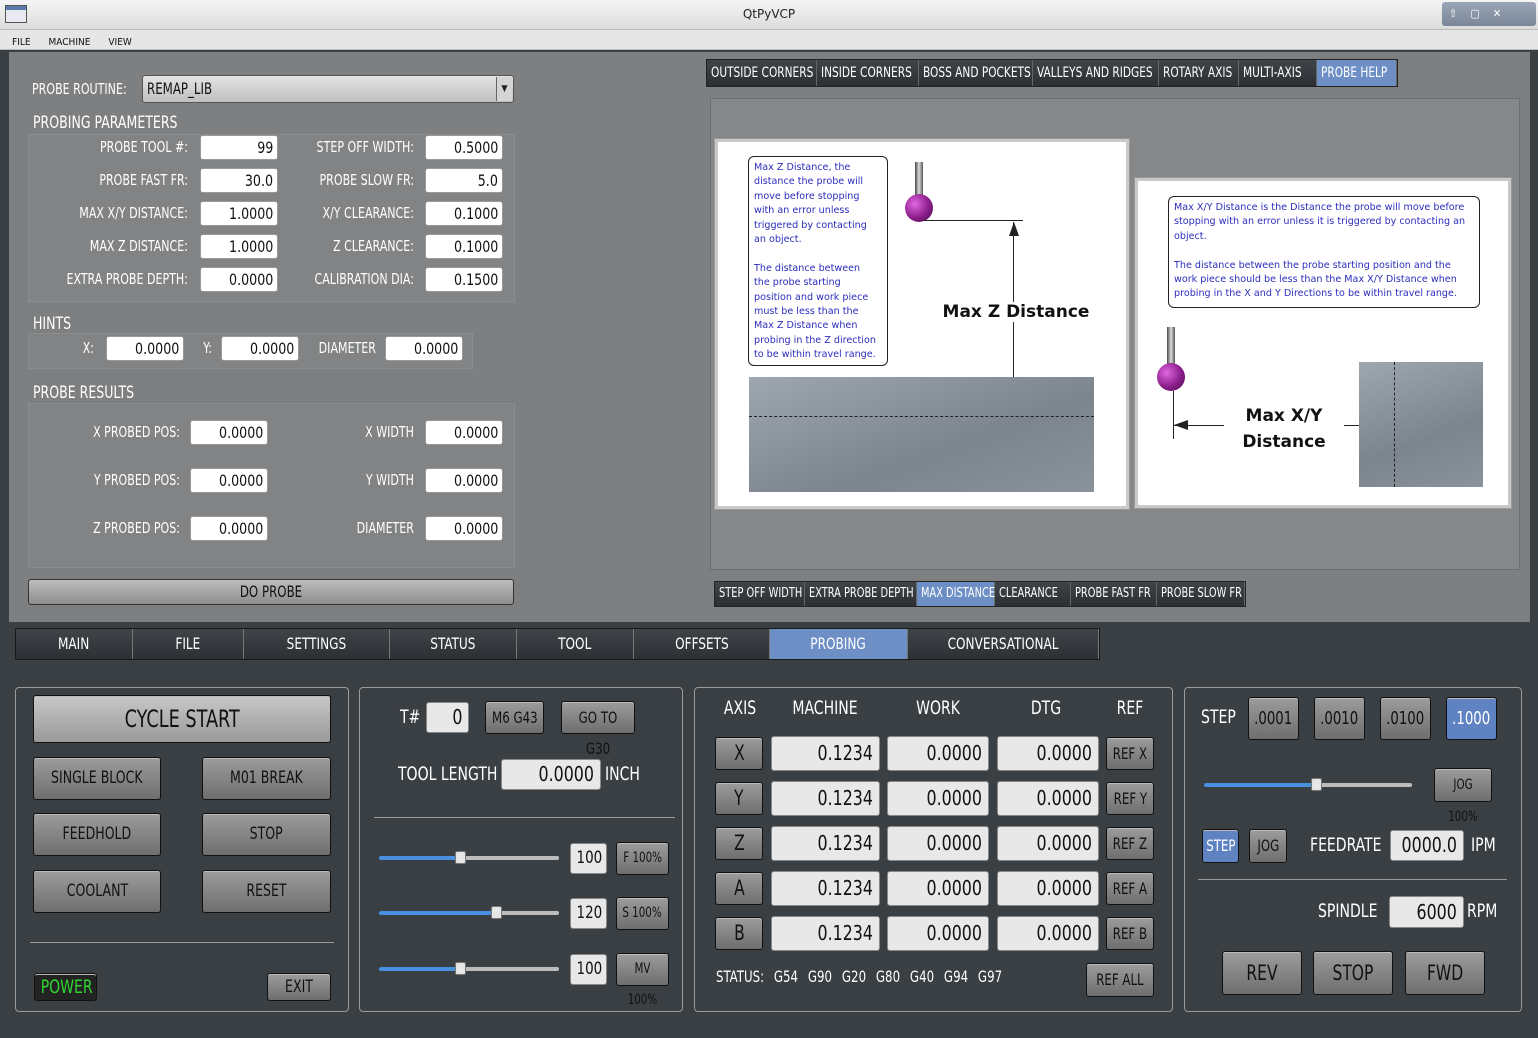 The height and width of the screenshot is (1038, 1538). What do you see at coordinates (588, 913) in the screenshot?
I see `override-value: 120` at bounding box center [588, 913].